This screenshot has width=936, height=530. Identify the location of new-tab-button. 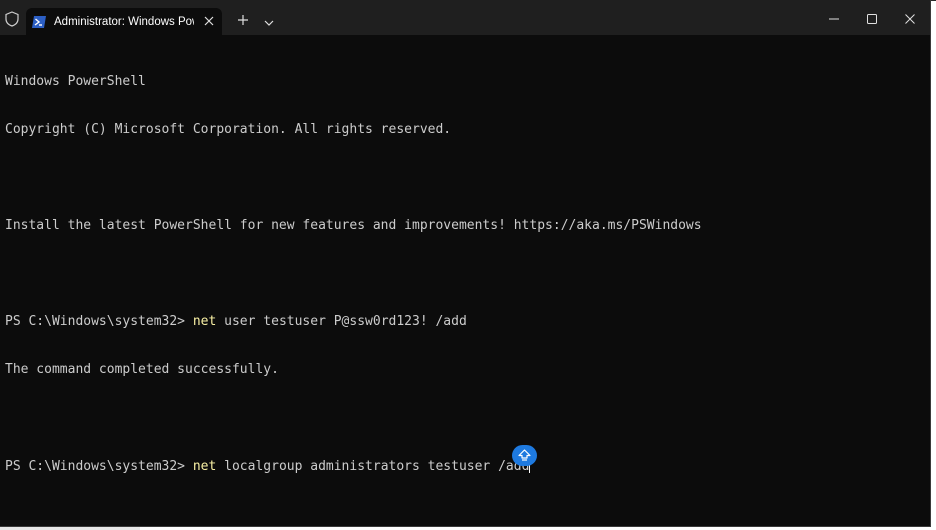
(243, 20).